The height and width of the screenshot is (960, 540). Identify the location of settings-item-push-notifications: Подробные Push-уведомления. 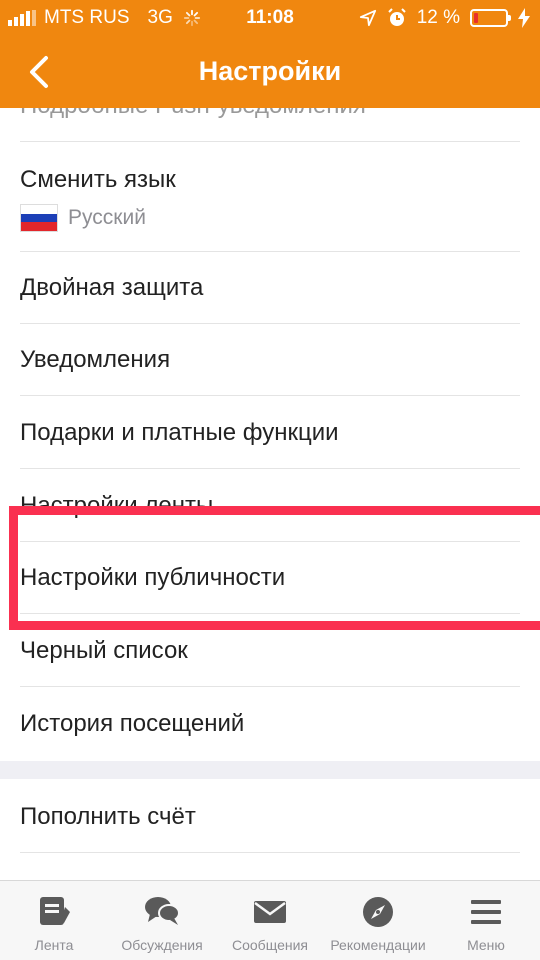
(270, 125).